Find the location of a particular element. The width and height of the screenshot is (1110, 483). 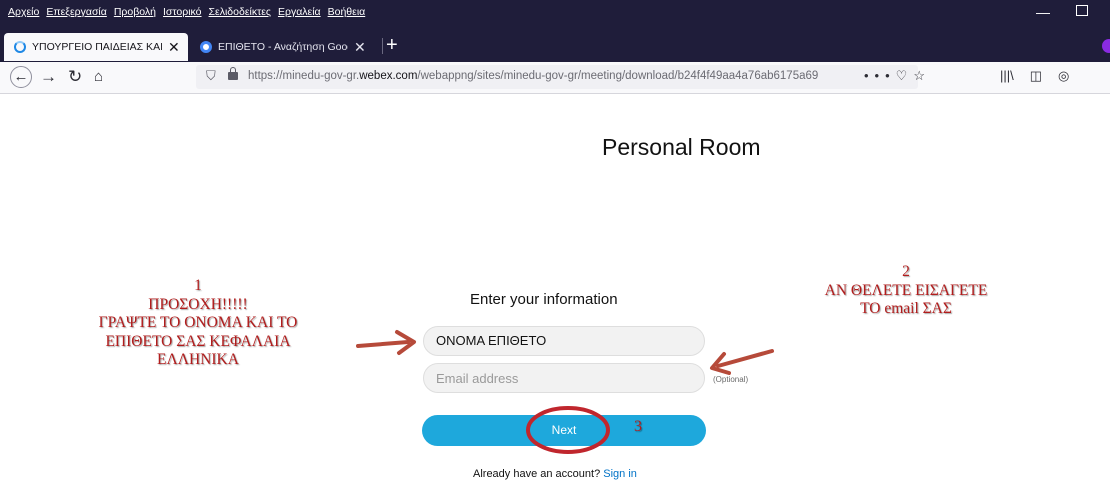

circle-around-next-button is located at coordinates (568, 430).